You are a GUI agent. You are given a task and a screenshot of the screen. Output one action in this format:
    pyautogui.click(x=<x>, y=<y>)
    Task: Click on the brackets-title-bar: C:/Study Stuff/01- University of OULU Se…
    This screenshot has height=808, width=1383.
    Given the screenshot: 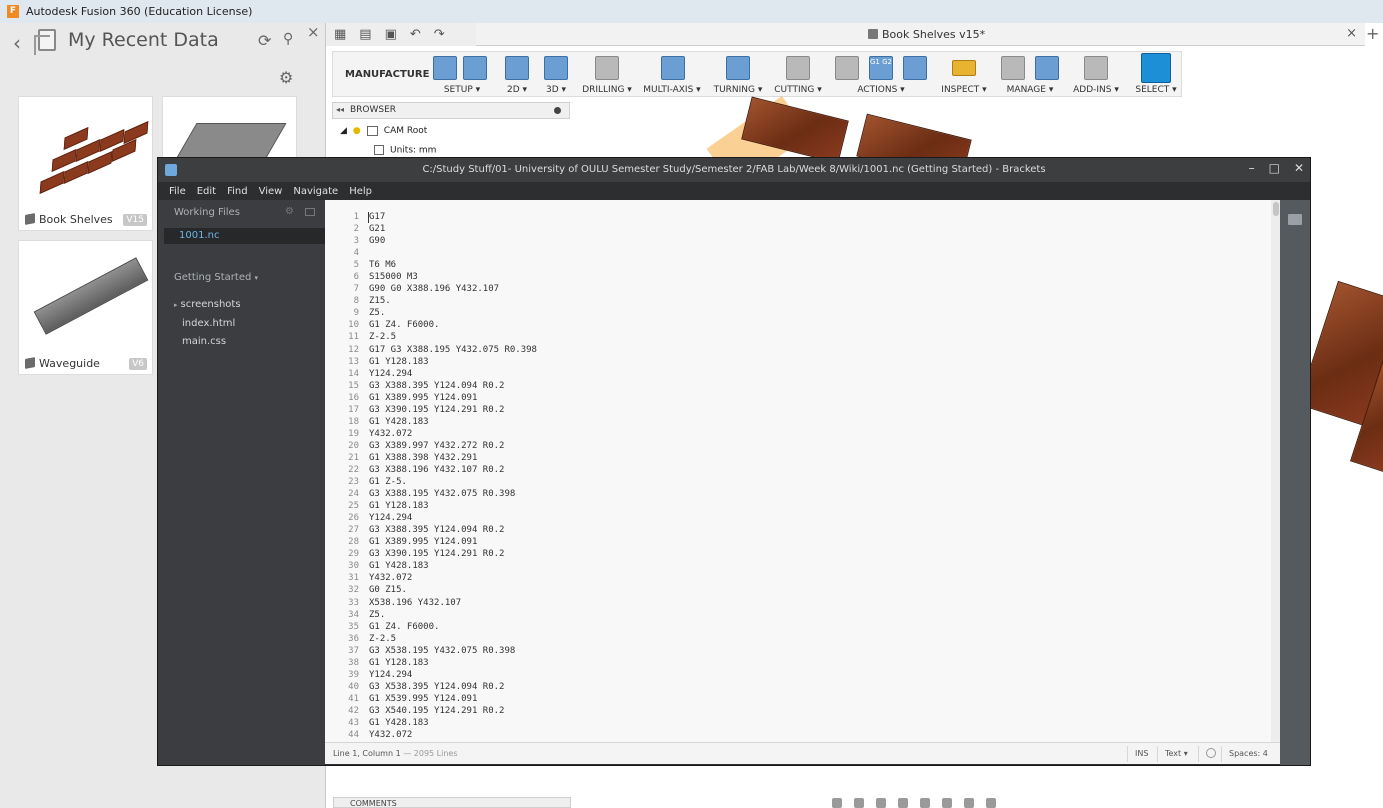 What is the action you would take?
    pyautogui.click(x=734, y=170)
    